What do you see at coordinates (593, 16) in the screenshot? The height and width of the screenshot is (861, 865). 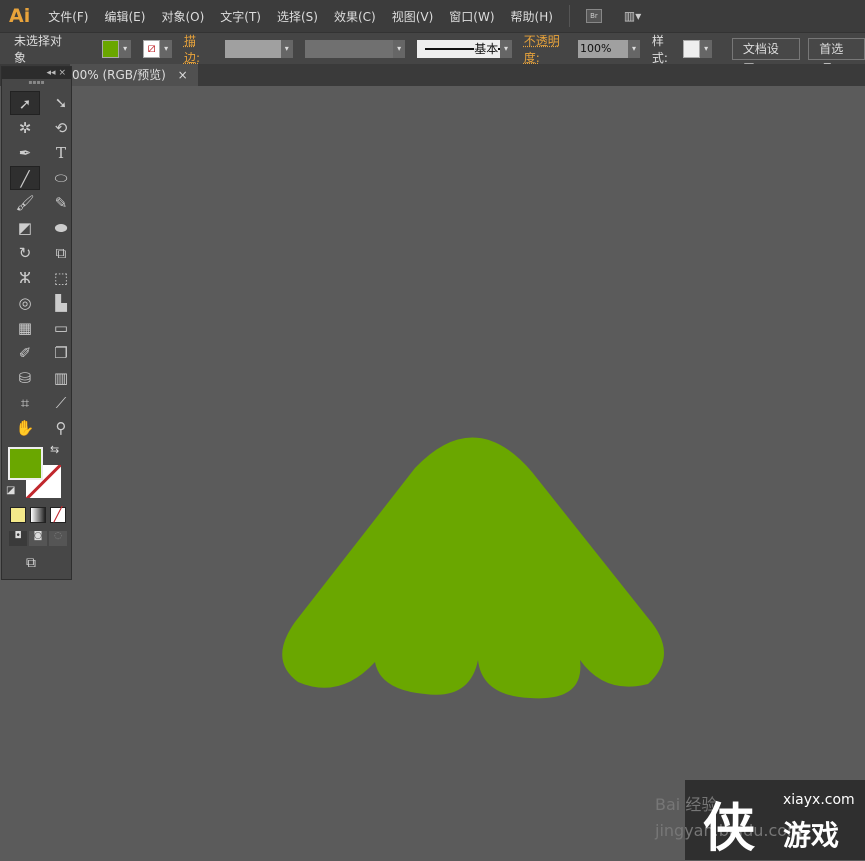 I see `bridge-button: Br` at bounding box center [593, 16].